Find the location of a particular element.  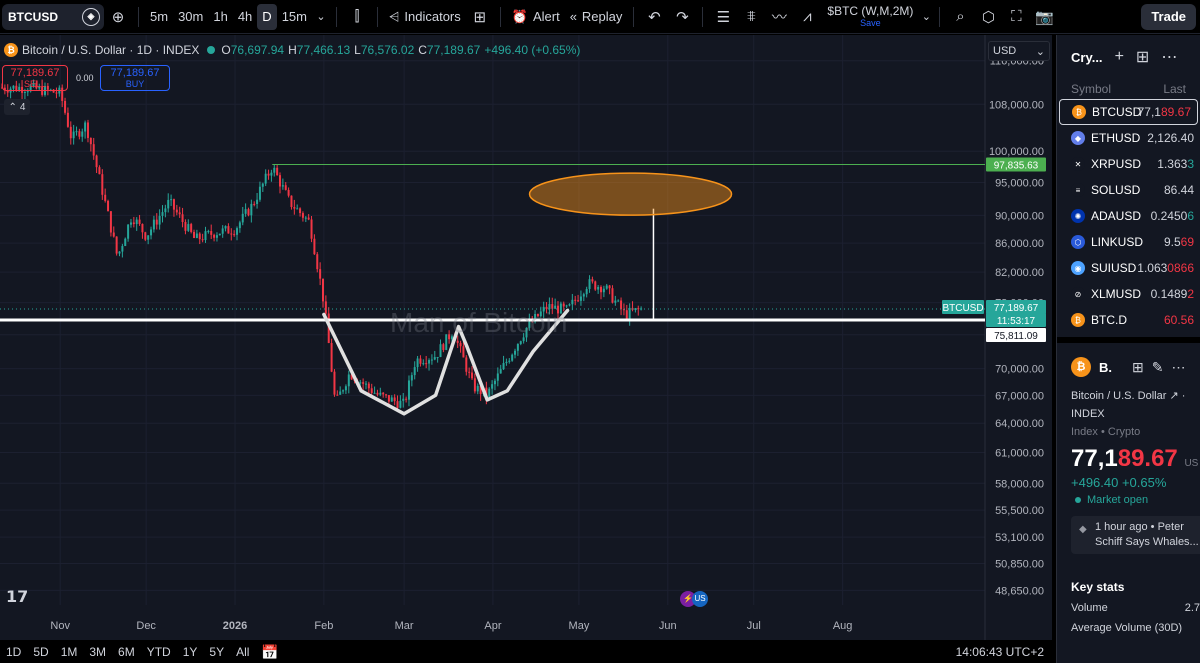

goto-date-icon: 📅 is located at coordinates (269, 652).